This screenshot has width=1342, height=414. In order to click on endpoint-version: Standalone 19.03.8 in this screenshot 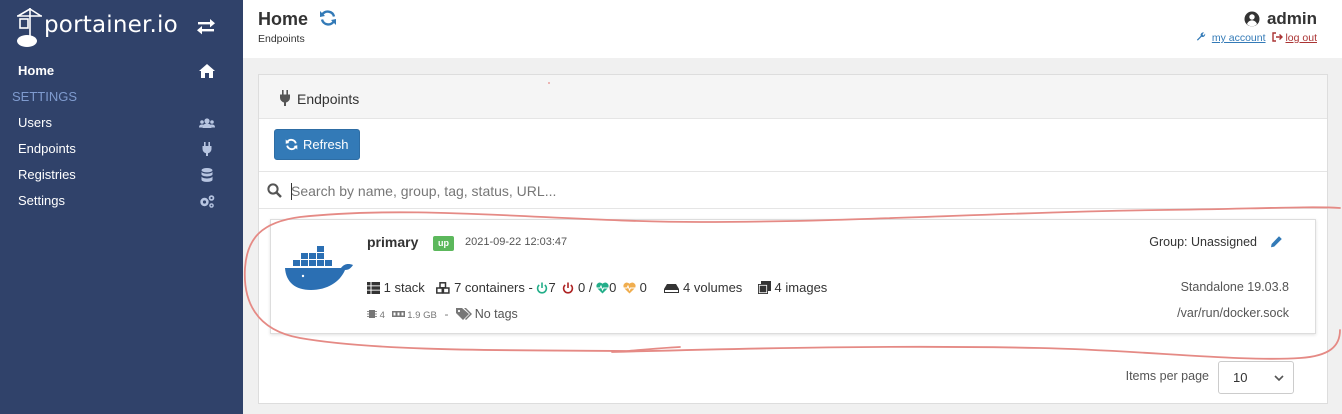, I will do `click(1234, 287)`.